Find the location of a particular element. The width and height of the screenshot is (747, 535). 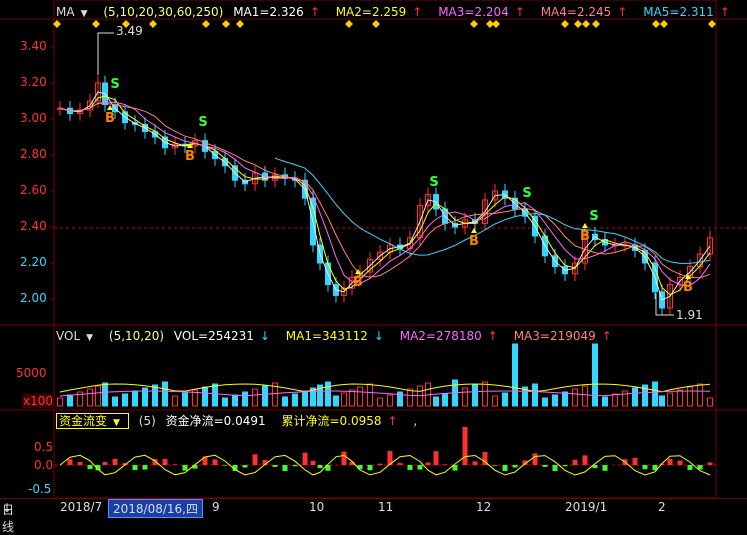

ma3-value: MA3=2.204↑ is located at coordinates (484, 12).